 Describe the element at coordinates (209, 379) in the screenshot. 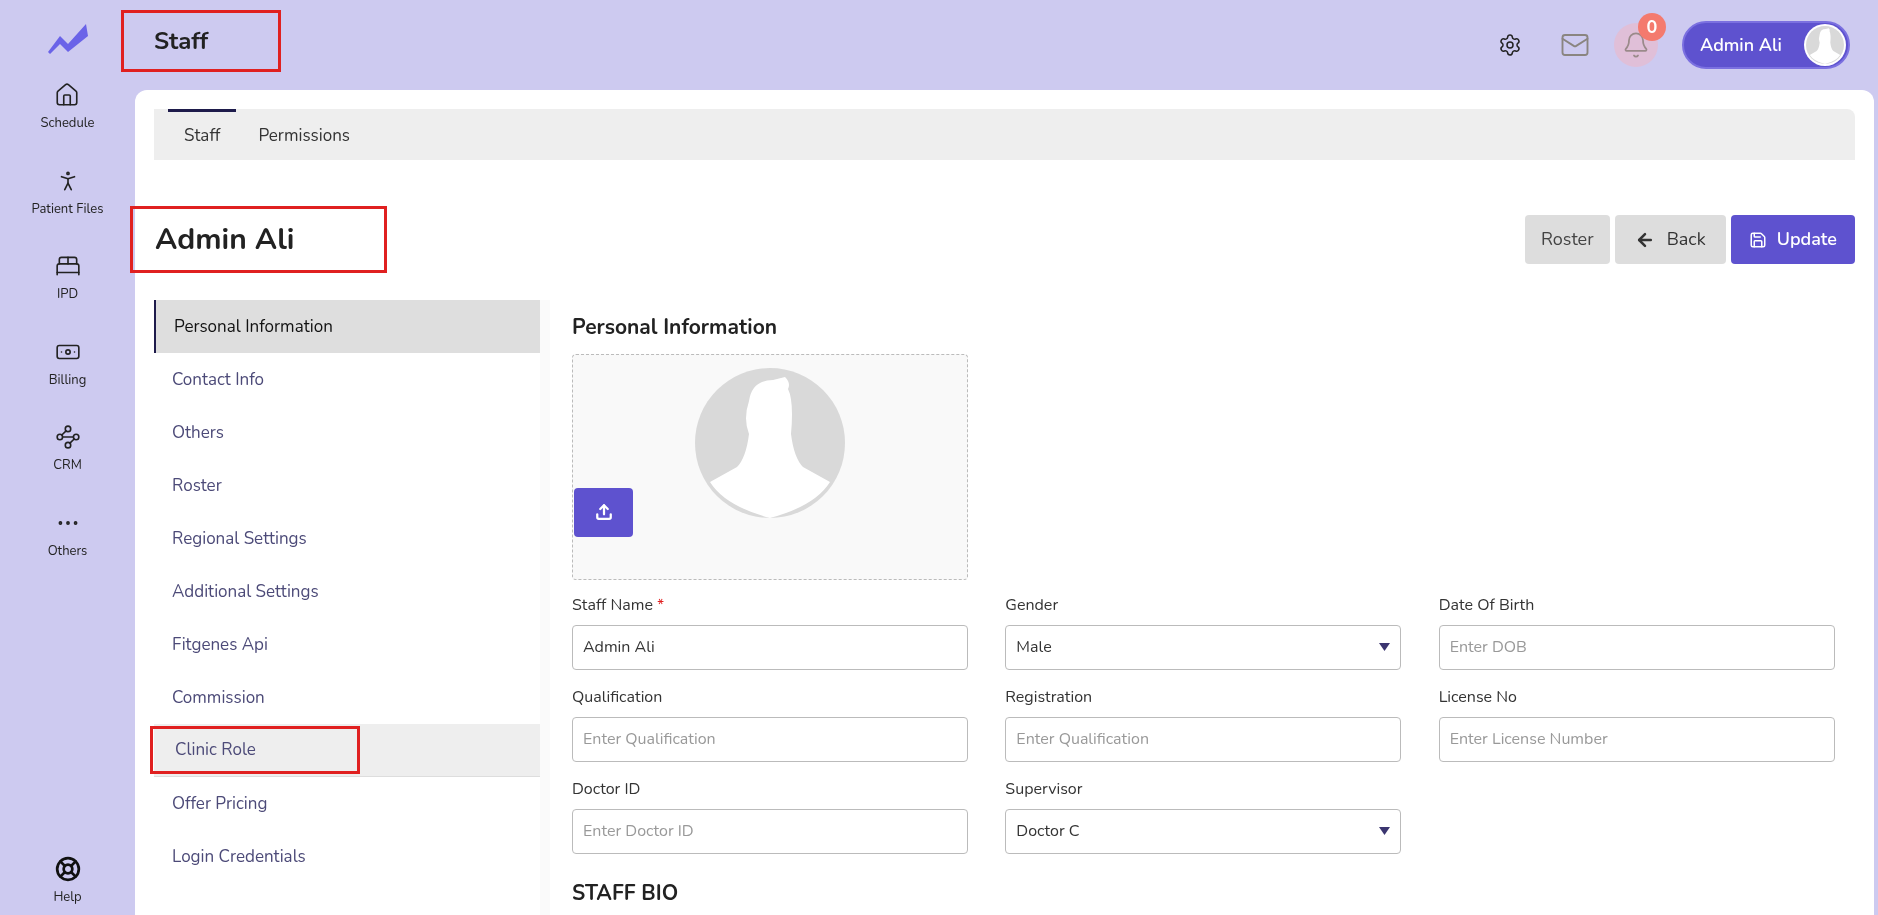

I see `menu-item: Contact Info` at that location.